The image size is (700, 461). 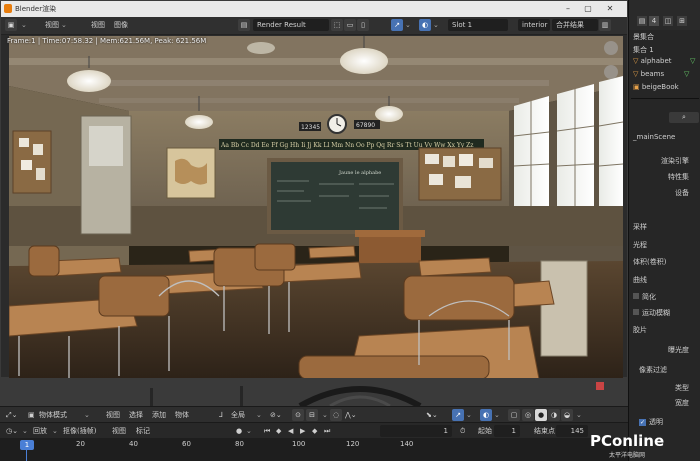 I want to click on frame-start-field: 1, so click(x=507, y=431).